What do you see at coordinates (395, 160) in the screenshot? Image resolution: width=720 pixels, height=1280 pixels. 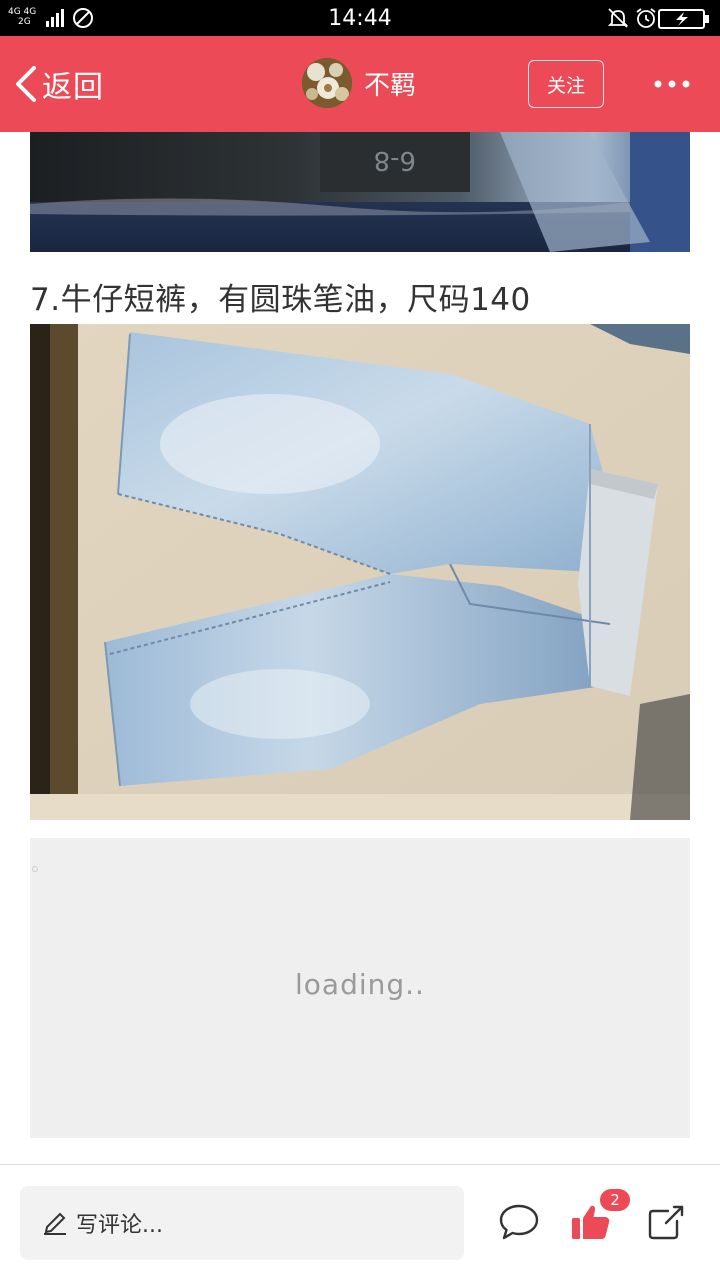 I see `svg-text: 6-8` at bounding box center [395, 160].